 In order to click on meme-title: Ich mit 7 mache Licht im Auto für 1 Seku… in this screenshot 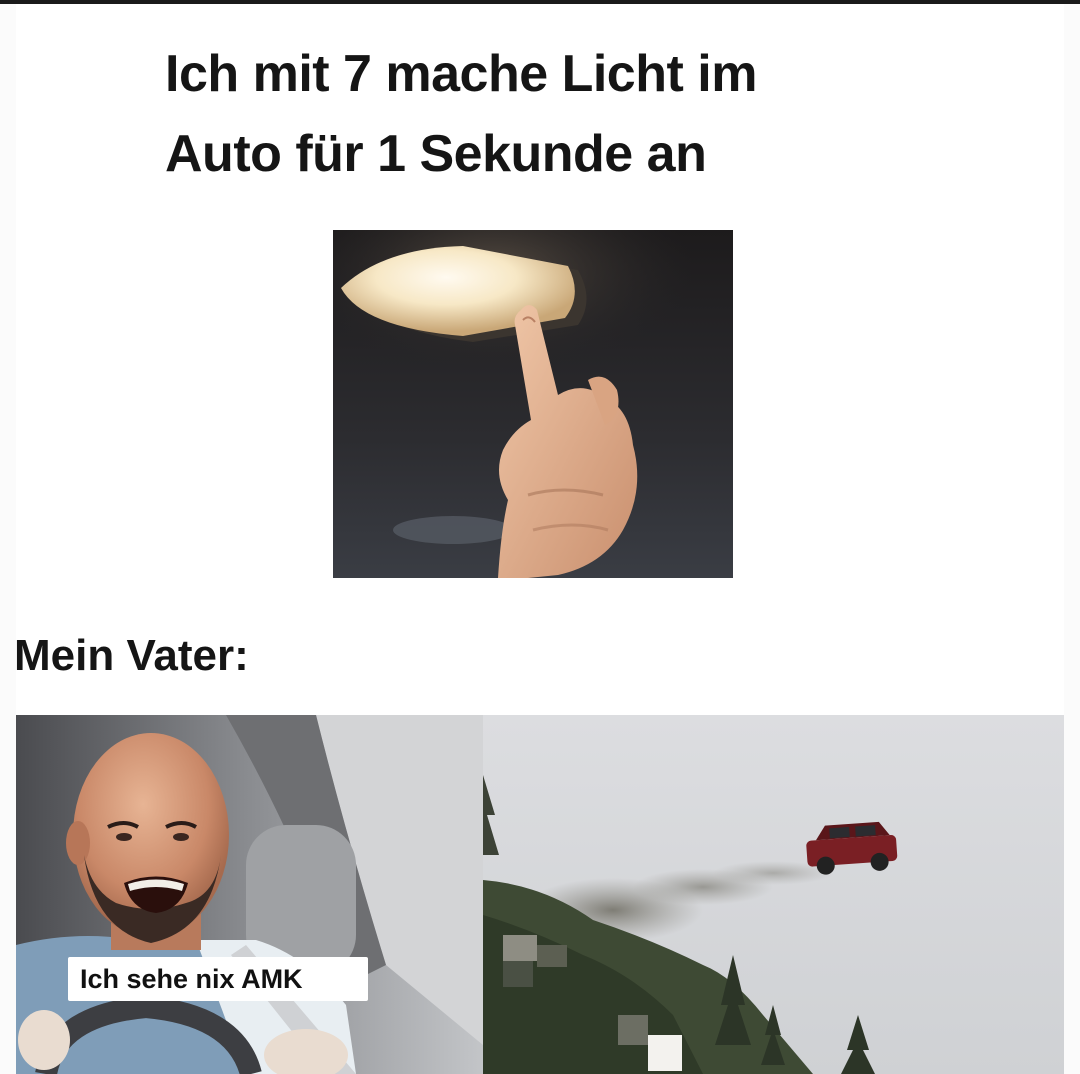, I will do `click(565, 114)`.